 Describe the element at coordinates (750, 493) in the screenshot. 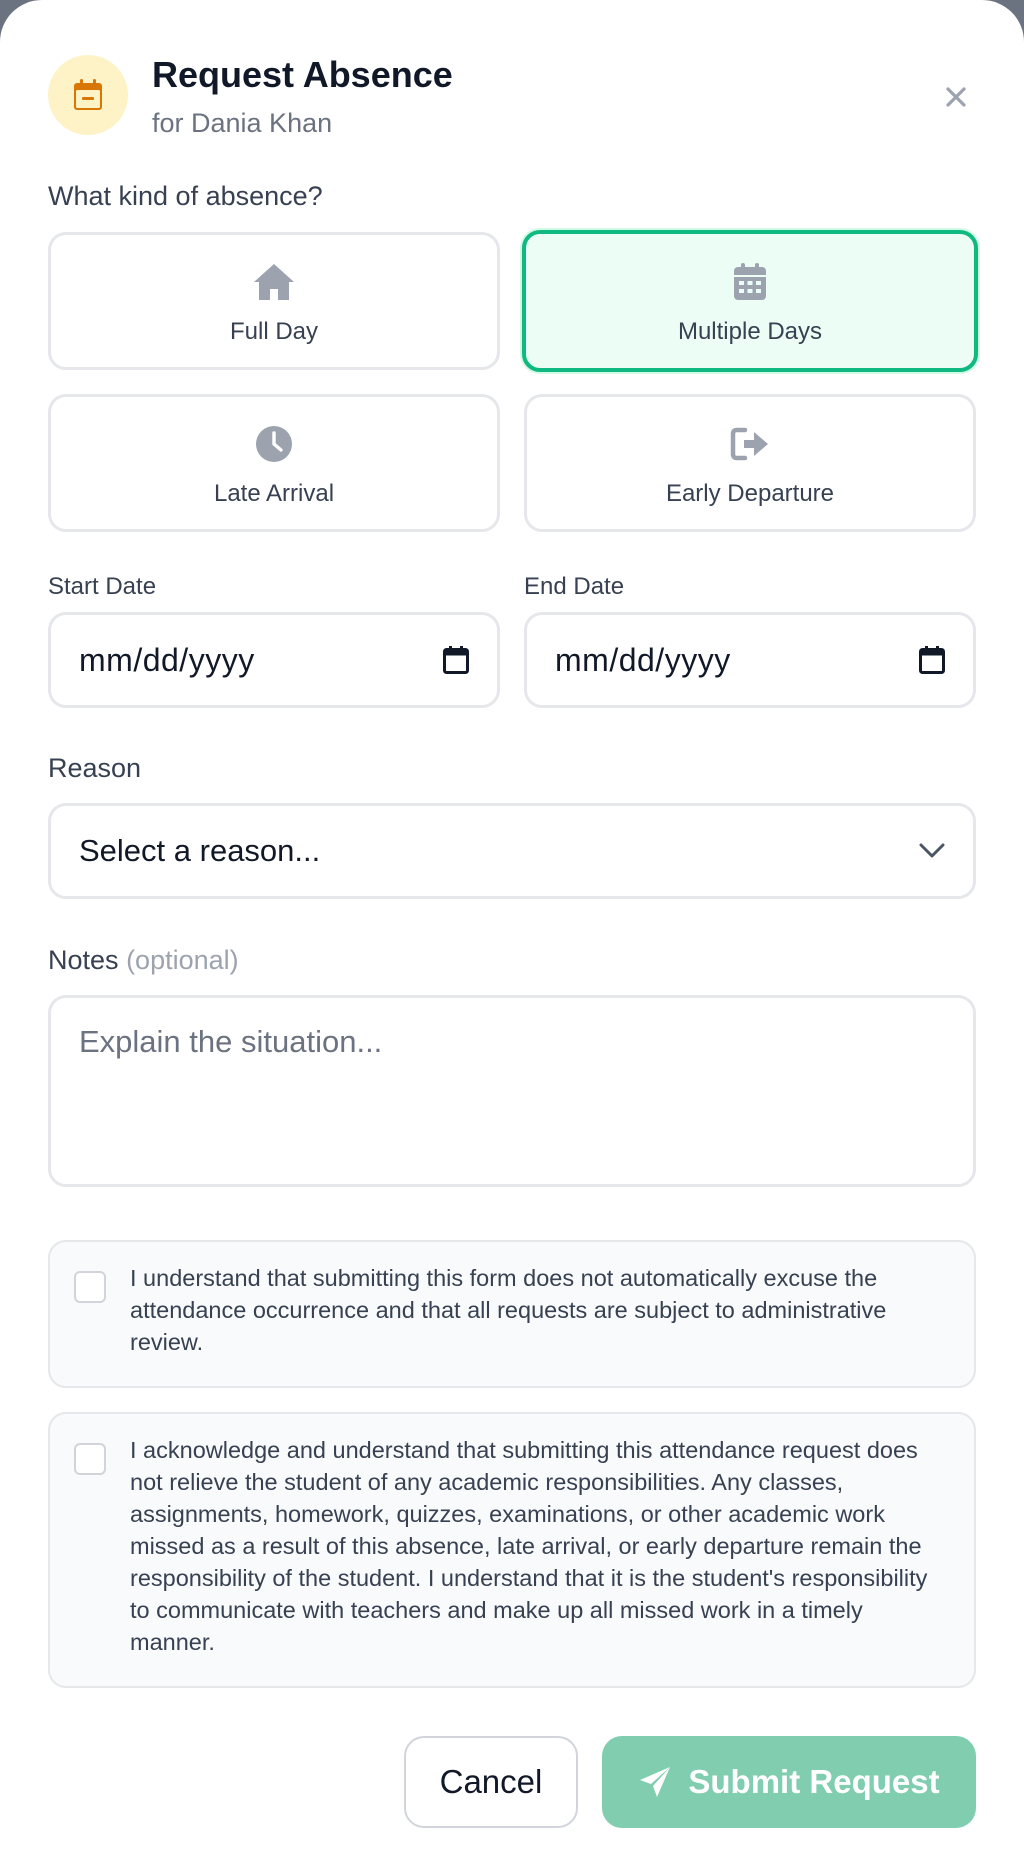

I see `absence-type-label-early-departure: Early Departure` at that location.